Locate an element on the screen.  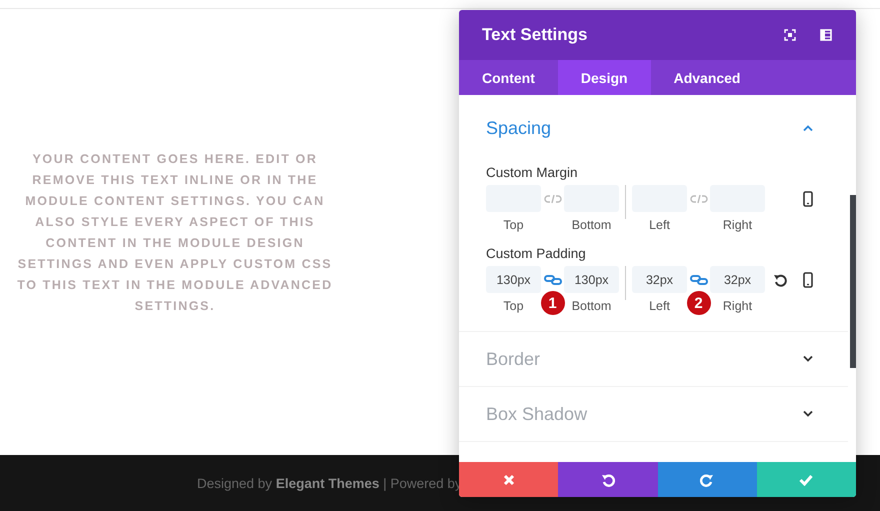
check-icon is located at coordinates (806, 480).